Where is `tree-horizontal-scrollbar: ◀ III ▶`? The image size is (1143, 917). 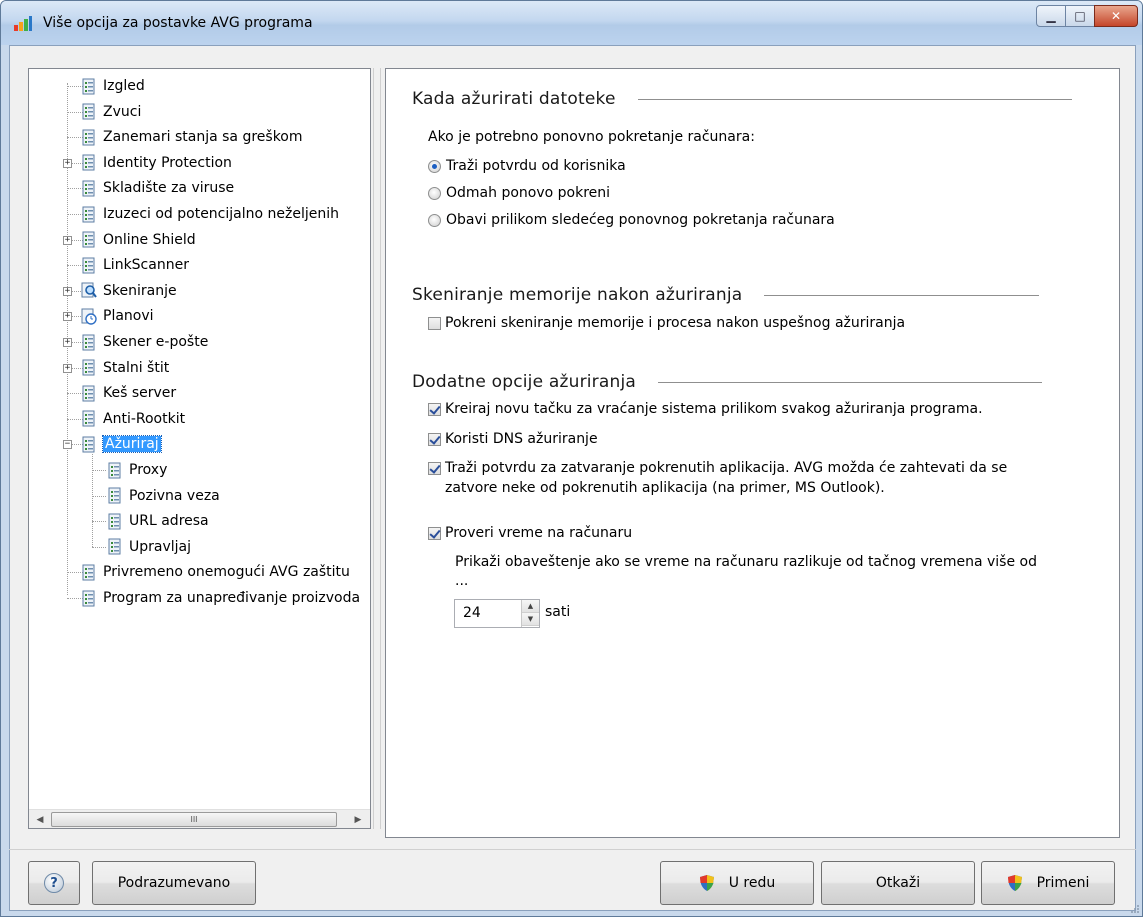 tree-horizontal-scrollbar: ◀ III ▶ is located at coordinates (199, 818).